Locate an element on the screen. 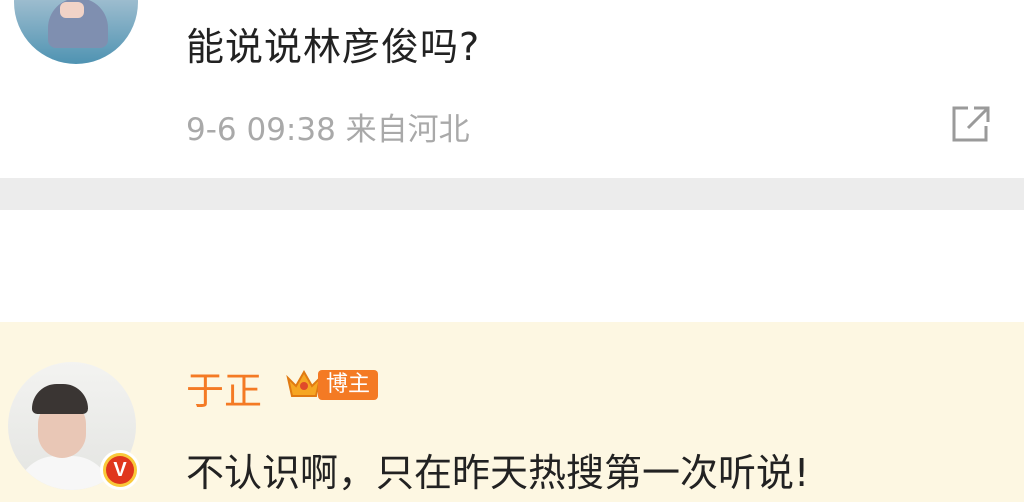  section-divider is located at coordinates (512, 194).